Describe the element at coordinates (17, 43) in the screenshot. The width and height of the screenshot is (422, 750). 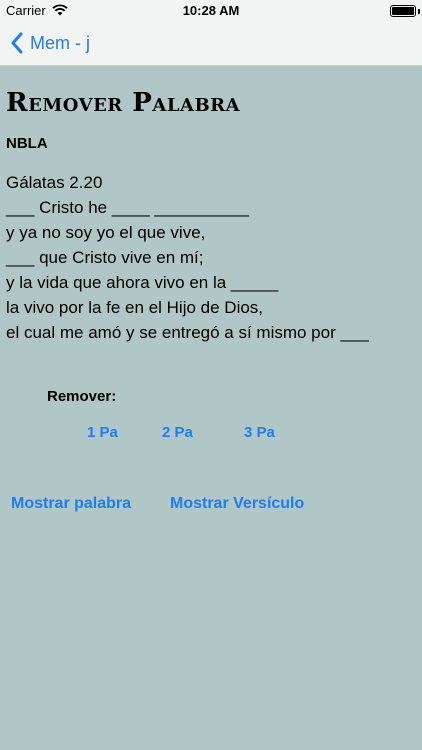
I see `chevron-left-icon` at that location.